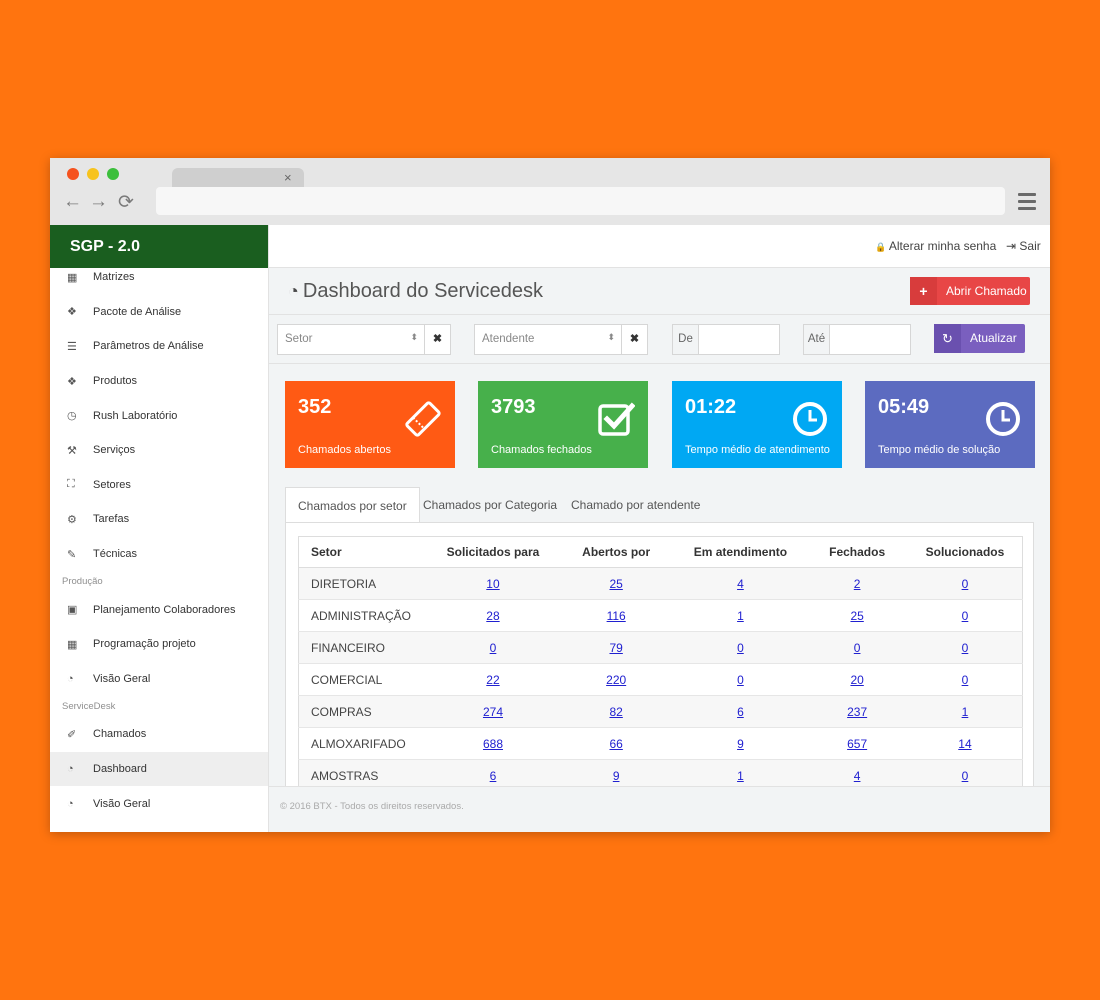  Describe the element at coordinates (541, 450) in the screenshot. I see `stat-label: Chamados fechados` at that location.